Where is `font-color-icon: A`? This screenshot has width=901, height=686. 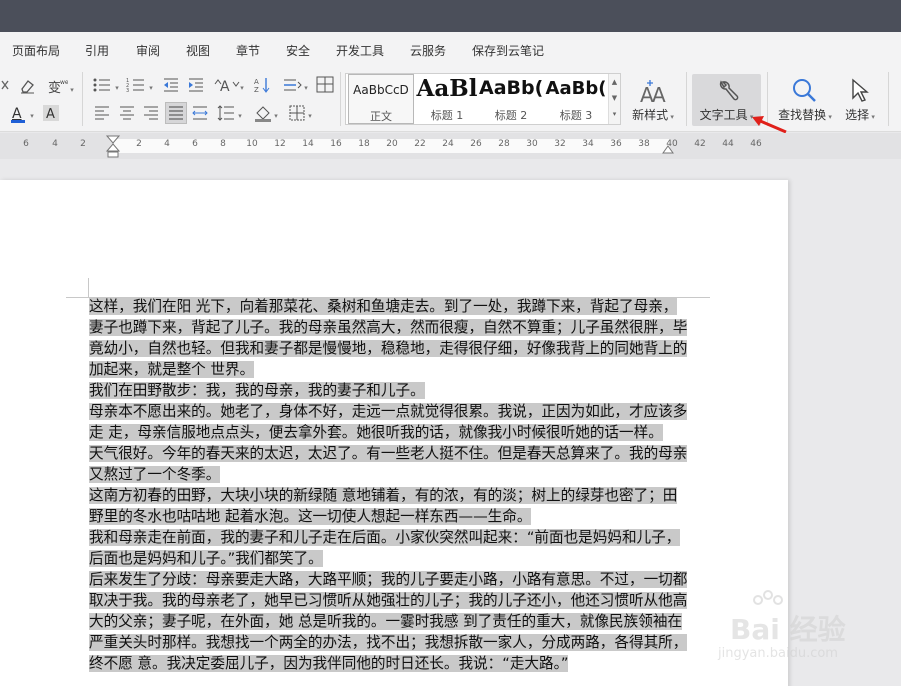 font-color-icon: A is located at coordinates (19, 113).